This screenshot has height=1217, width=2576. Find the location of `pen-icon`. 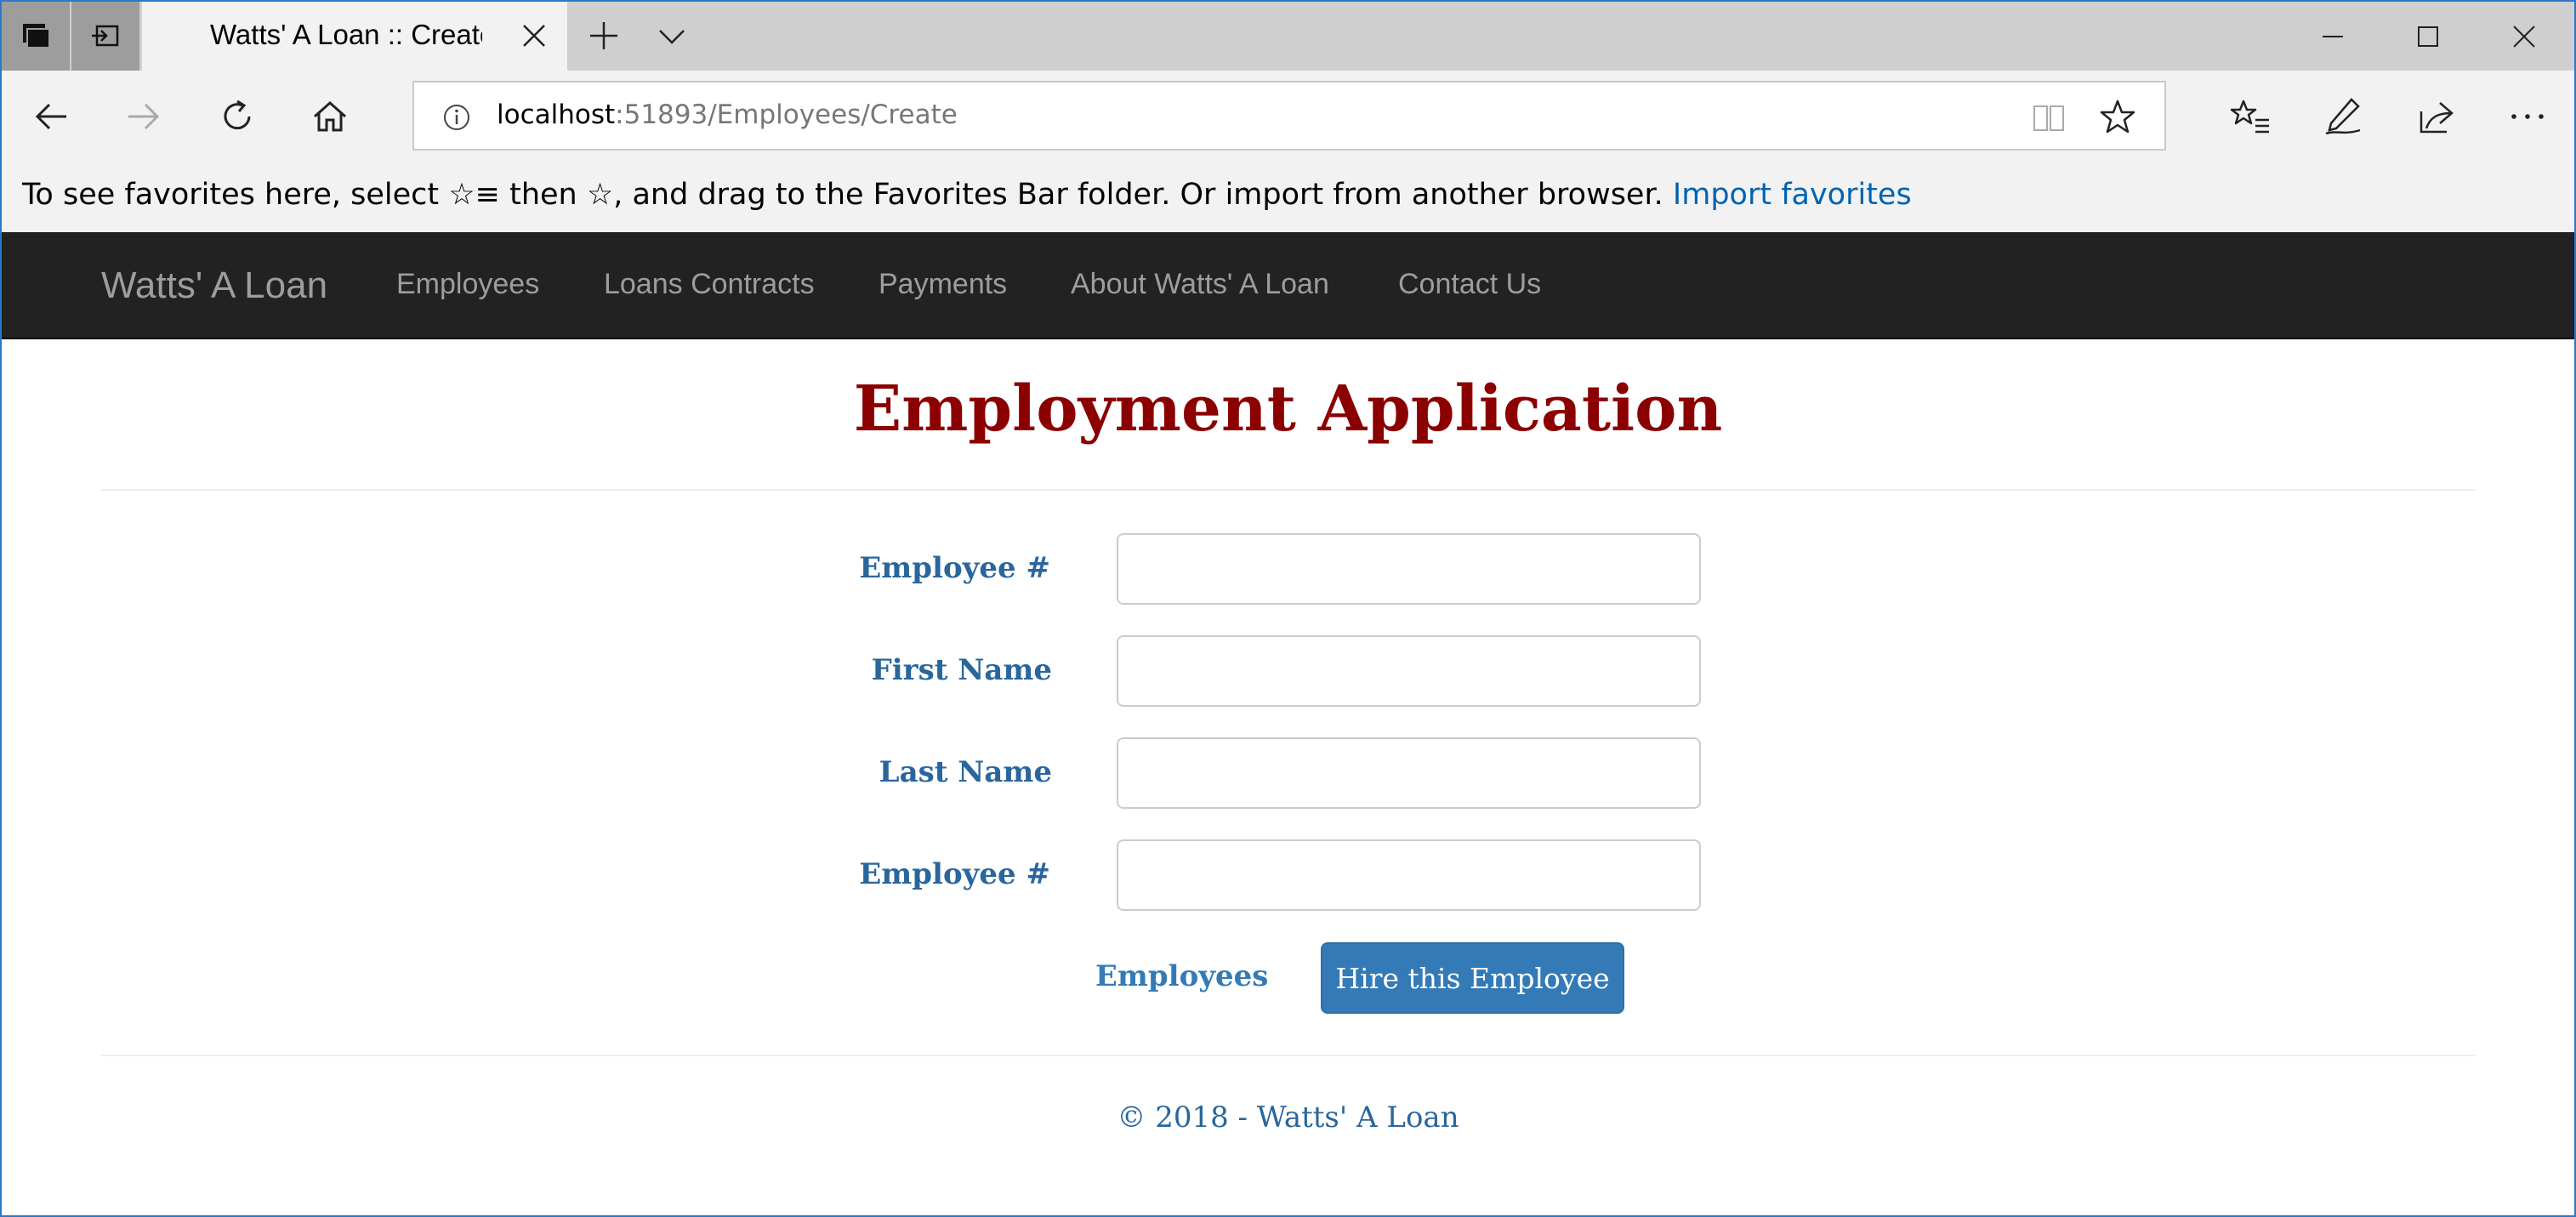

pen-icon is located at coordinates (2343, 117).